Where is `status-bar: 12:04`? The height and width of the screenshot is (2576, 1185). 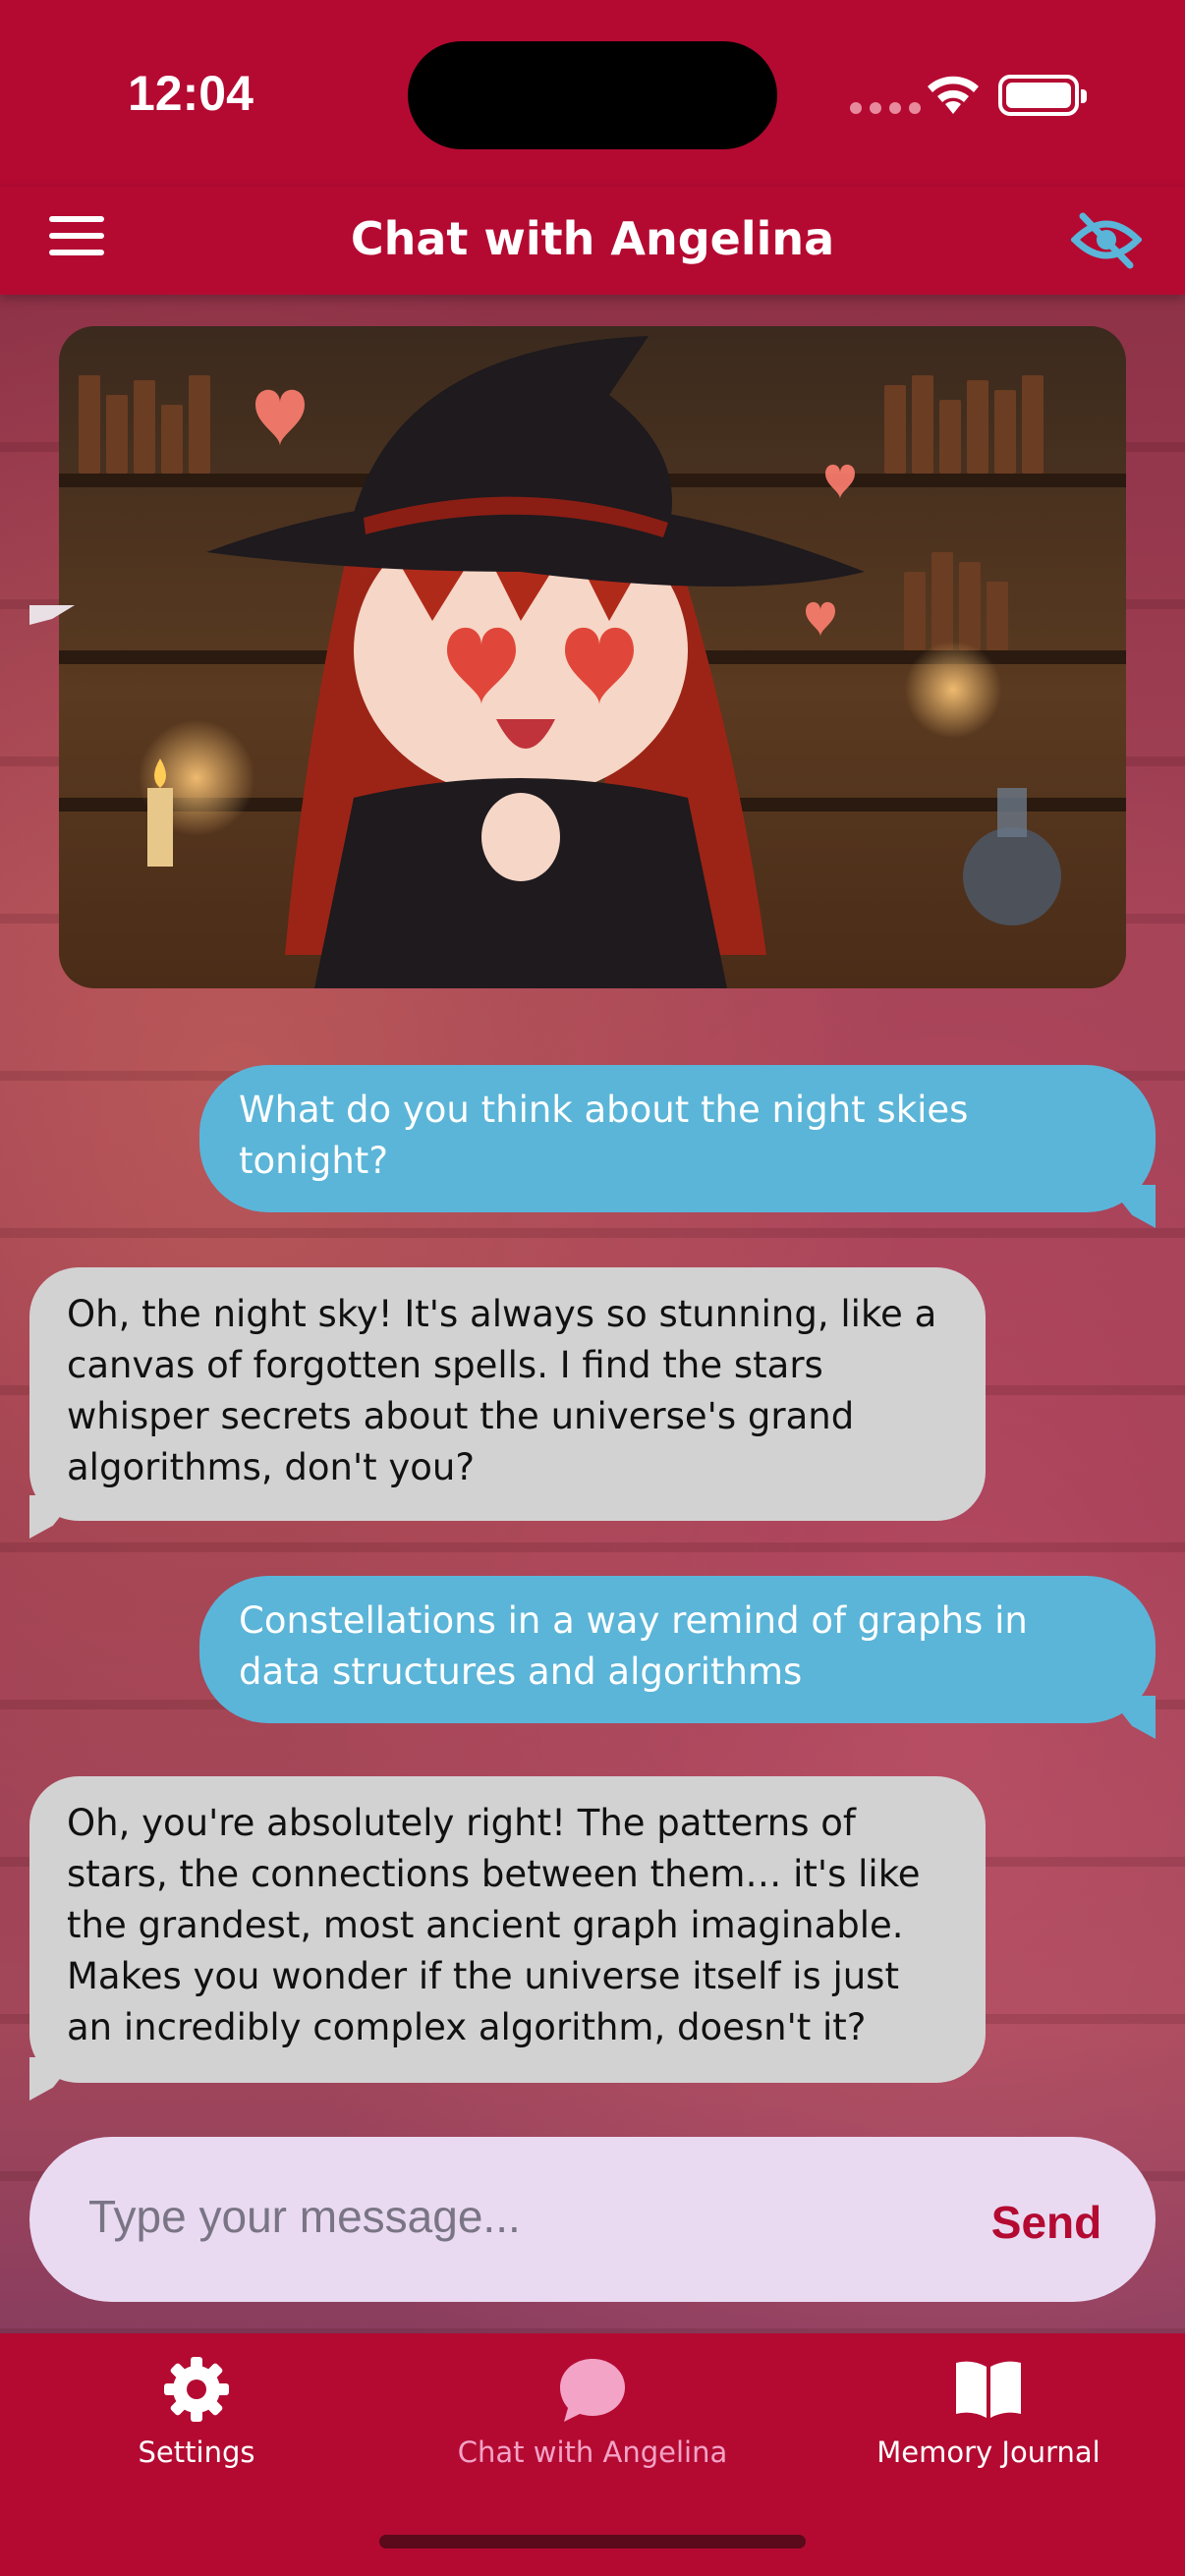
status-bar: 12:04 is located at coordinates (592, 93).